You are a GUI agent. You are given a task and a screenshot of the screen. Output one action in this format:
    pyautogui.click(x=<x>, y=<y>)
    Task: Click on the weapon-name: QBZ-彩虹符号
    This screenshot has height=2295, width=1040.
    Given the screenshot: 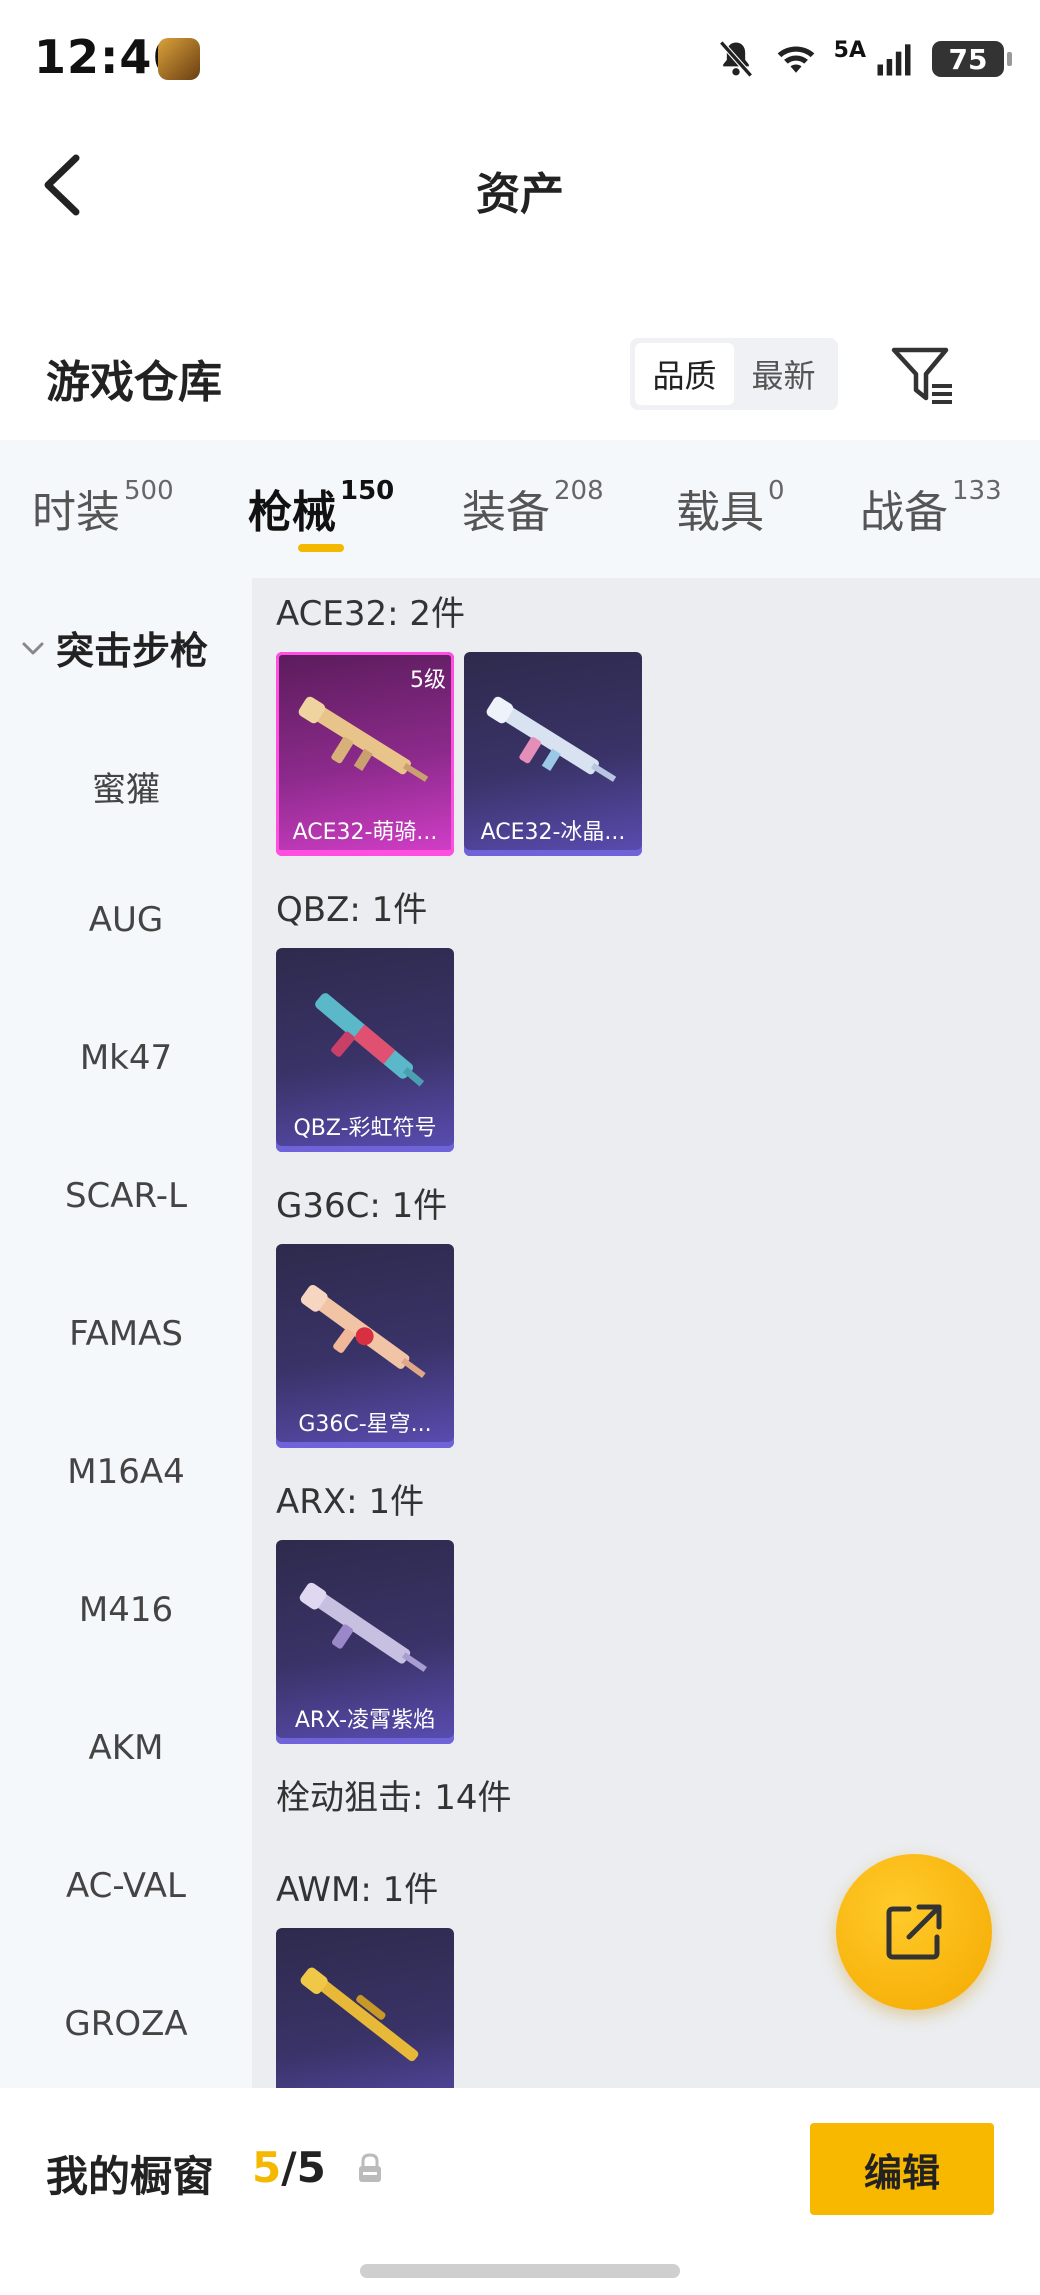 What is the action you would take?
    pyautogui.click(x=365, y=1128)
    